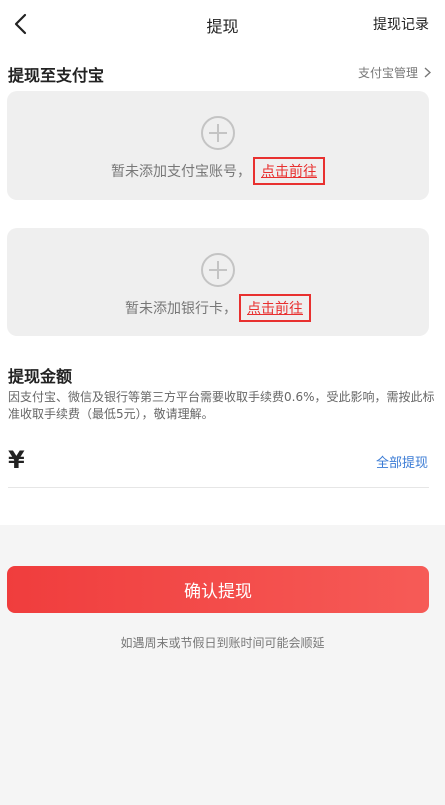 The width and height of the screenshot is (445, 805). I want to click on alipay-manage-label: 支付宝管理, so click(387, 73).